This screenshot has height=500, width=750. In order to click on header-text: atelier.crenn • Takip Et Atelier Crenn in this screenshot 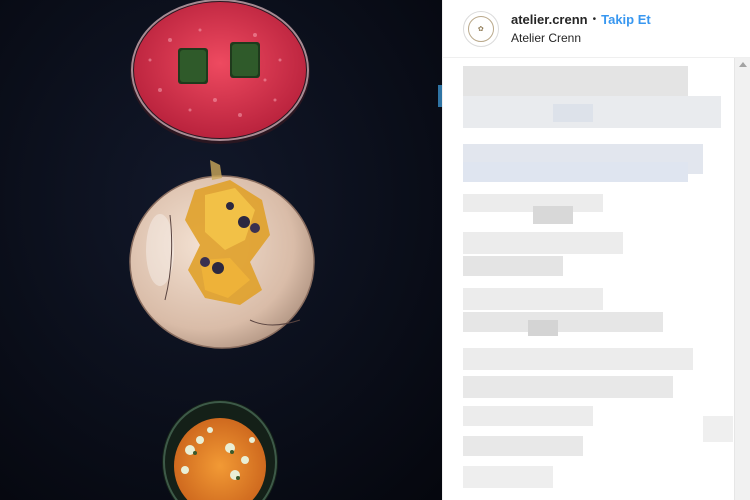, I will do `click(581, 29)`.